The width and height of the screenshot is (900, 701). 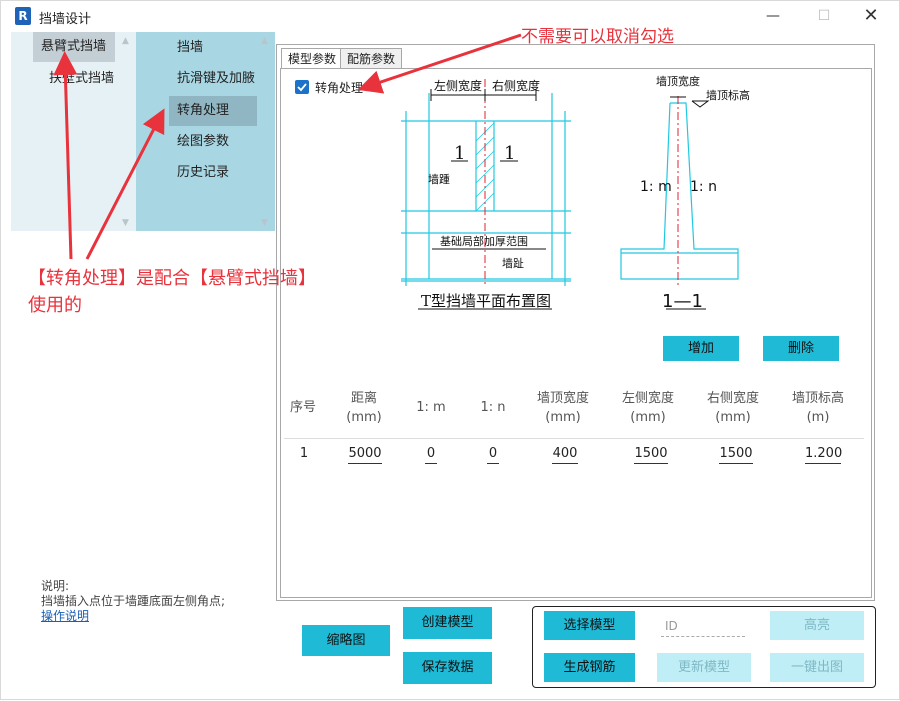 What do you see at coordinates (213, 111) in the screenshot?
I see `nav-item-corner: 转角处理` at bounding box center [213, 111].